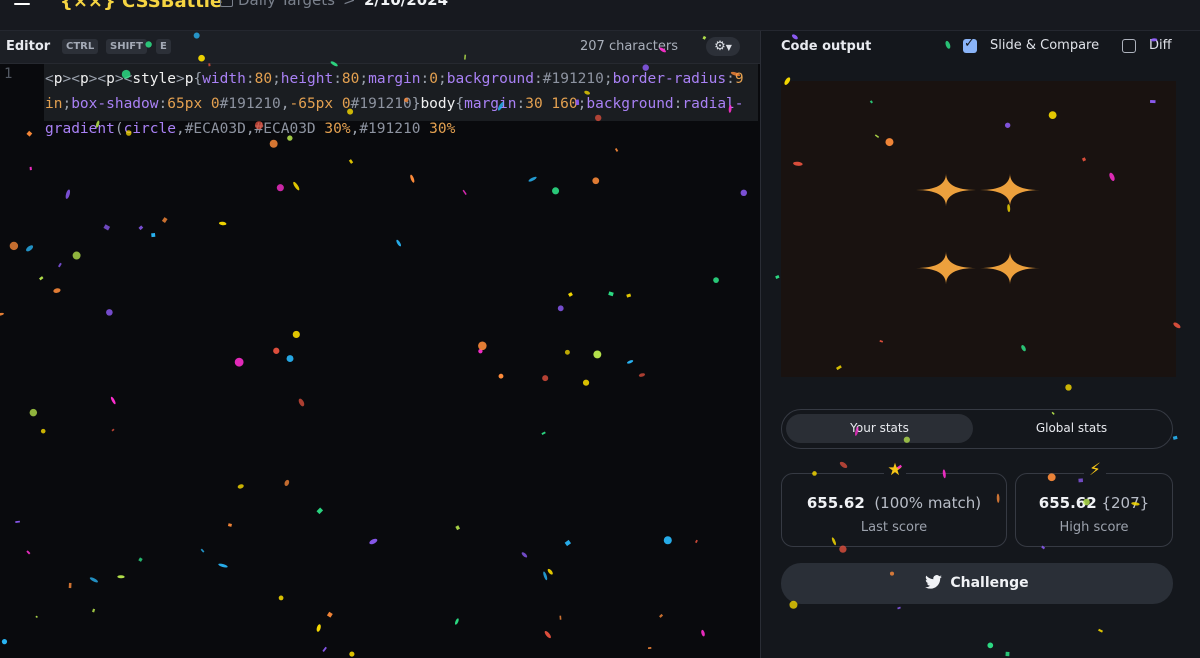 This screenshot has height=658, width=1200. Describe the element at coordinates (934, 582) in the screenshot. I see `twitter-bird-icon` at that location.